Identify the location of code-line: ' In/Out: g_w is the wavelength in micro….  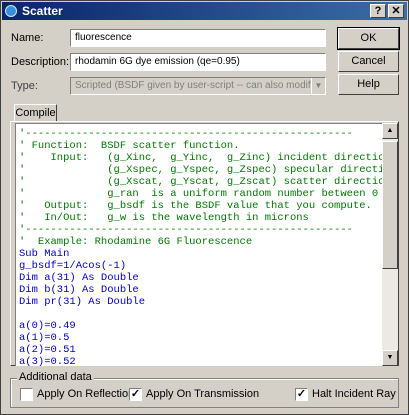
(164, 218).